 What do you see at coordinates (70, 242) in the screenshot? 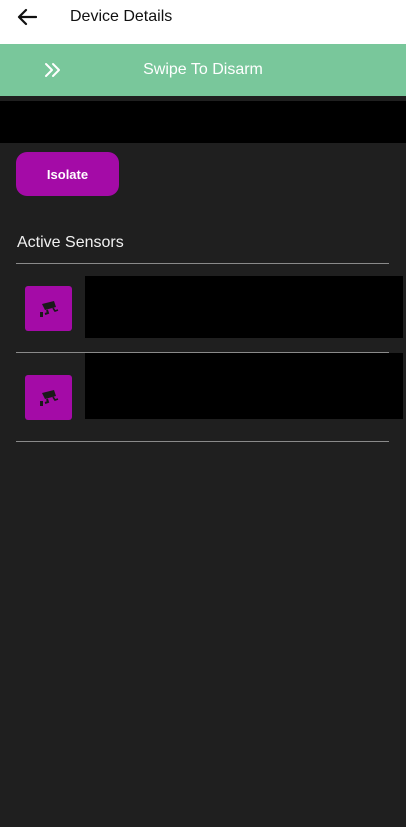
I see `active-sensors-heading: Active Sensors` at bounding box center [70, 242].